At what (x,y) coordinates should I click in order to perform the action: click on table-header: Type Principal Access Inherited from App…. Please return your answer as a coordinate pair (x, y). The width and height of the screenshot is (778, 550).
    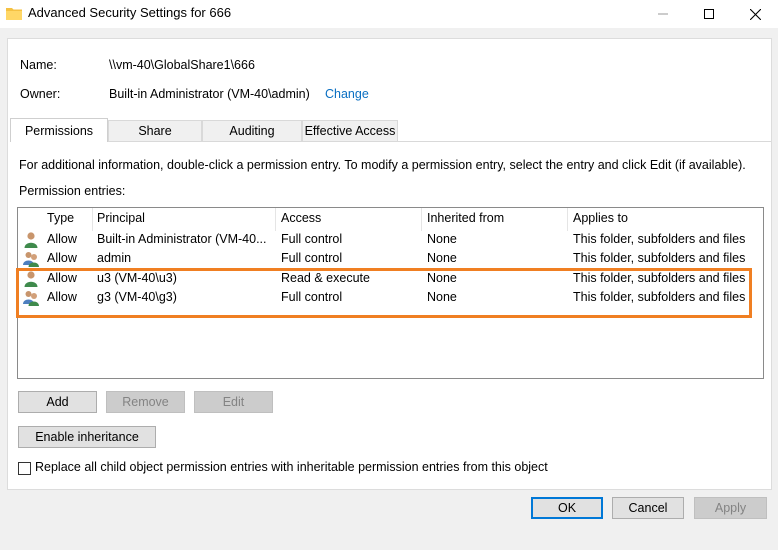
    Looking at the image, I should click on (390, 219).